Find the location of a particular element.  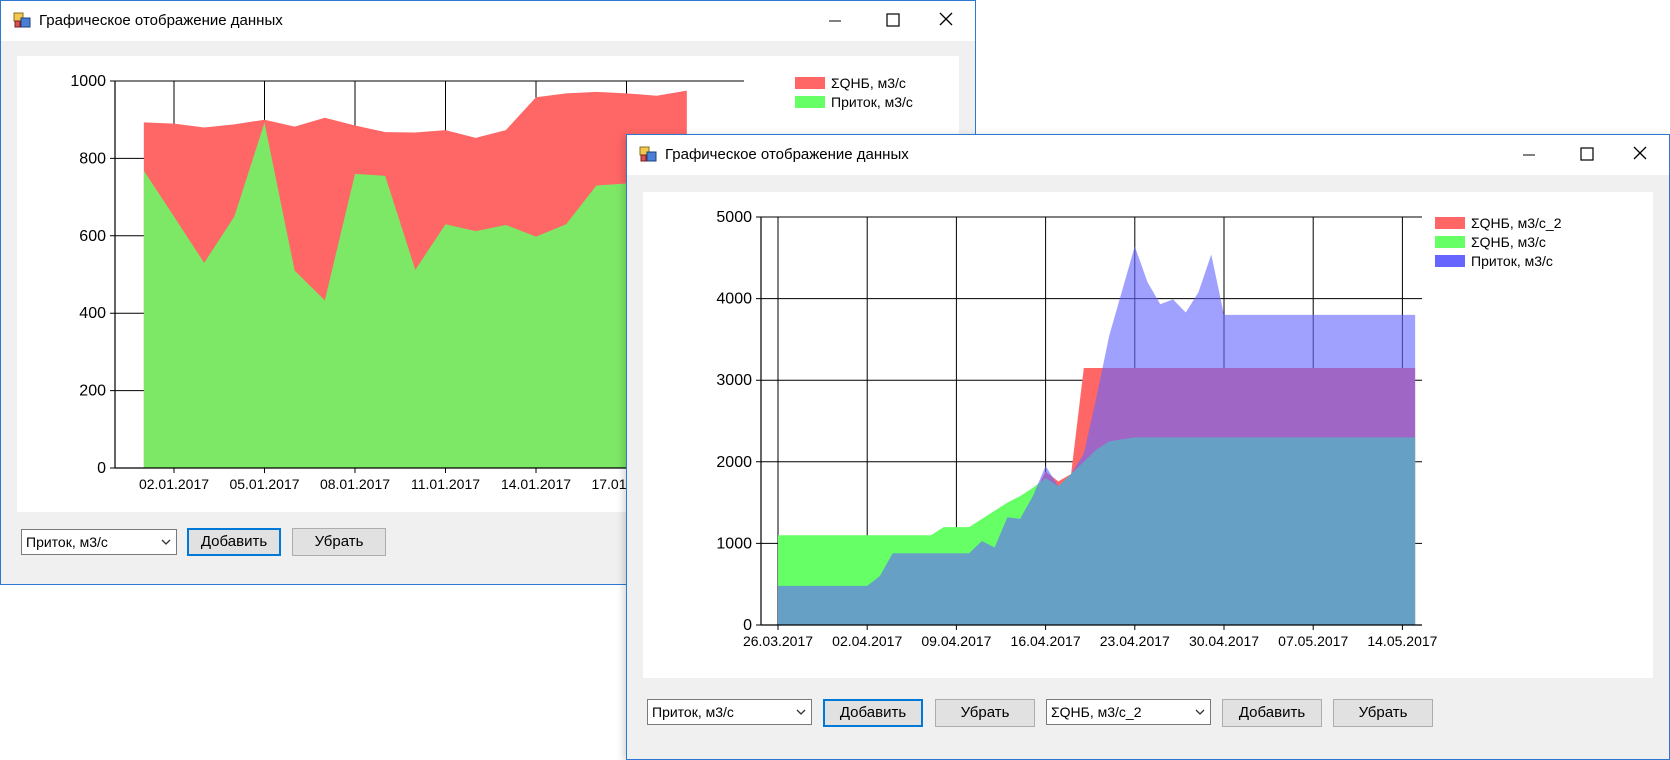

y-tick-label: 5000 is located at coordinates (734, 217).